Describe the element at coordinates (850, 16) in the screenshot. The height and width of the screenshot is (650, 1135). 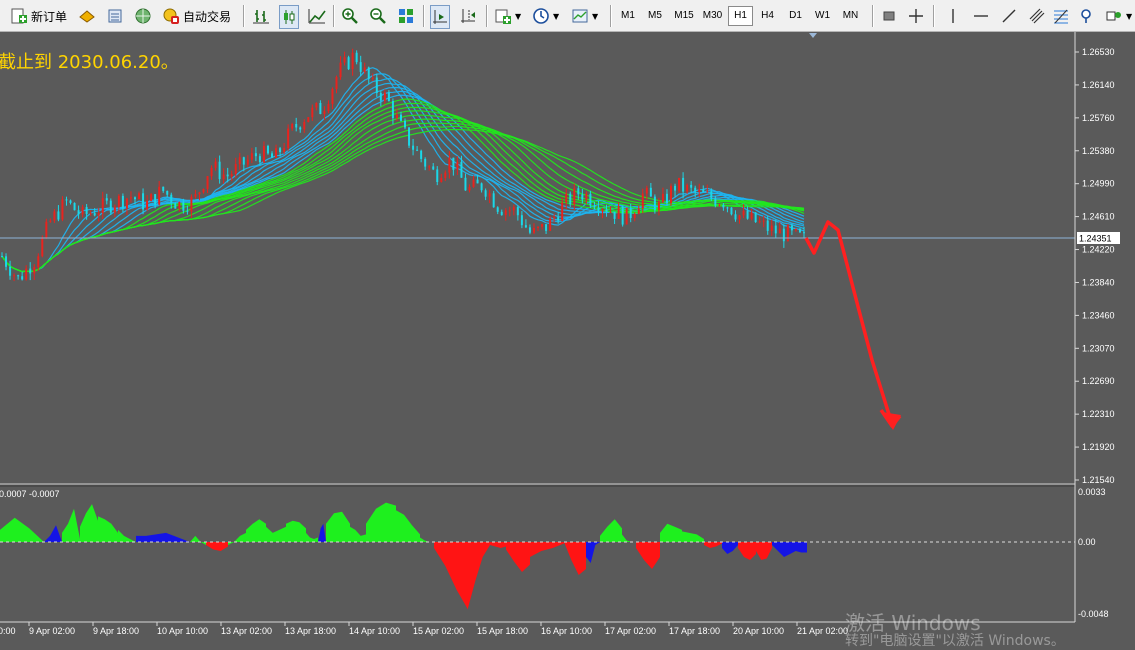
I see `timeframe-mn-button: MN` at that location.